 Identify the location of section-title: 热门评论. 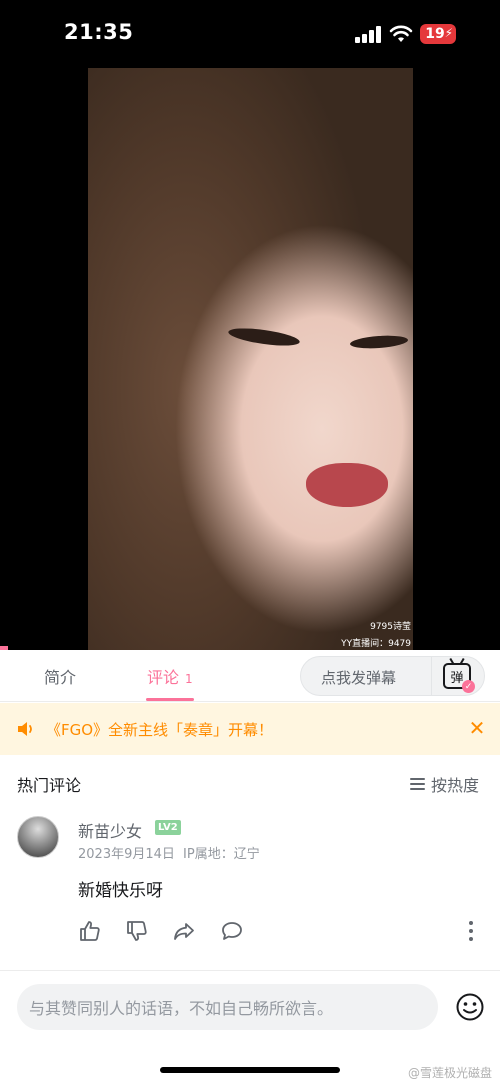
(49, 785).